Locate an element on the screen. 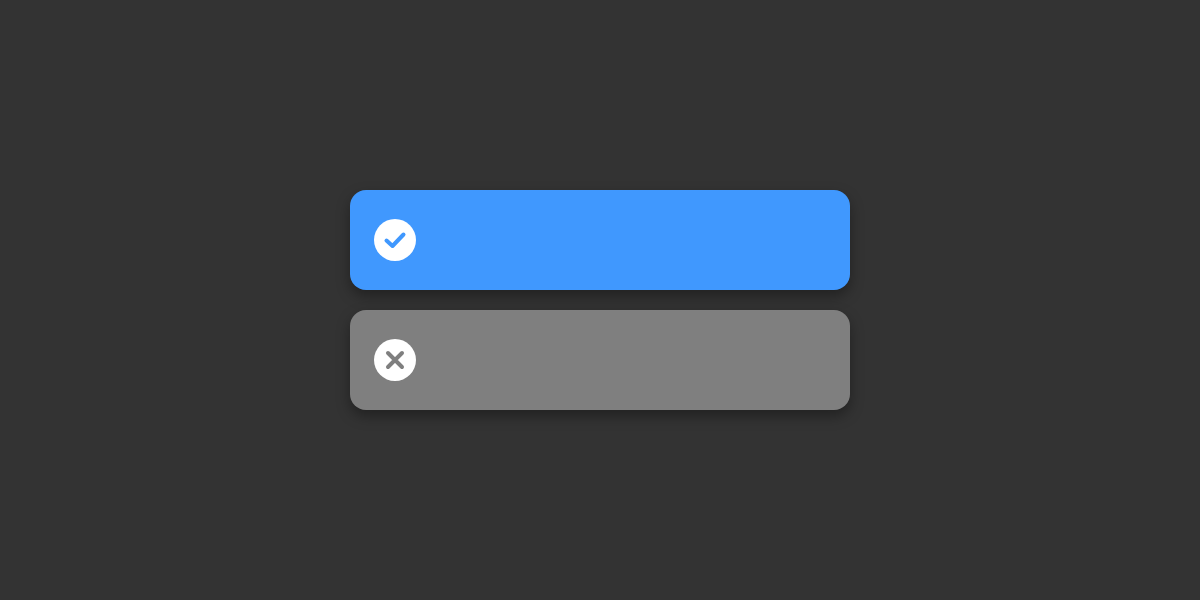 The height and width of the screenshot is (600, 1200). check-icon is located at coordinates (395, 240).